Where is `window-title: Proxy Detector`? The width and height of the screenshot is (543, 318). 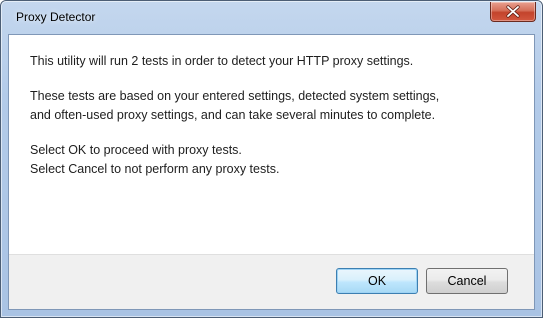 window-title: Proxy Detector is located at coordinates (56, 17).